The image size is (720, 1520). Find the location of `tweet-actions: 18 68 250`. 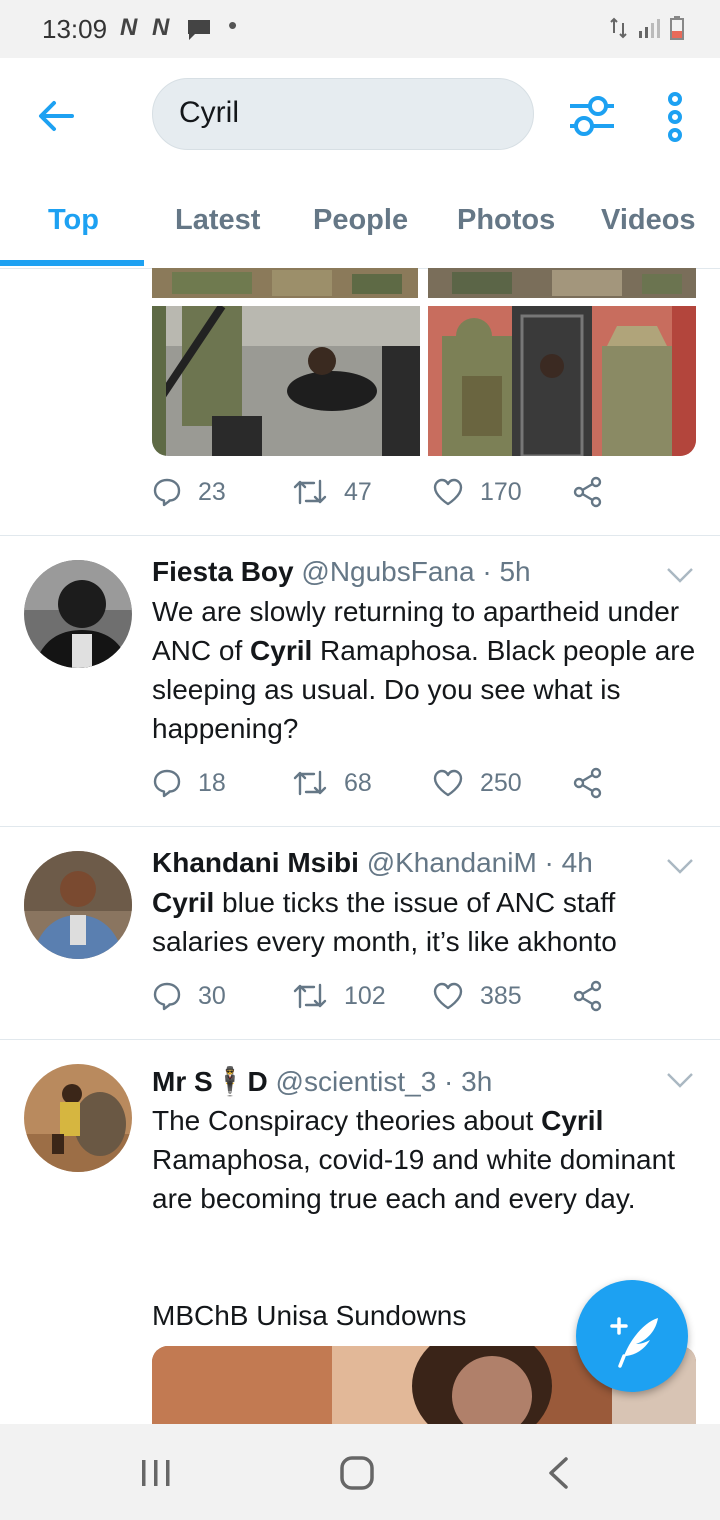

tweet-actions: 18 68 250 is located at coordinates (432, 783).